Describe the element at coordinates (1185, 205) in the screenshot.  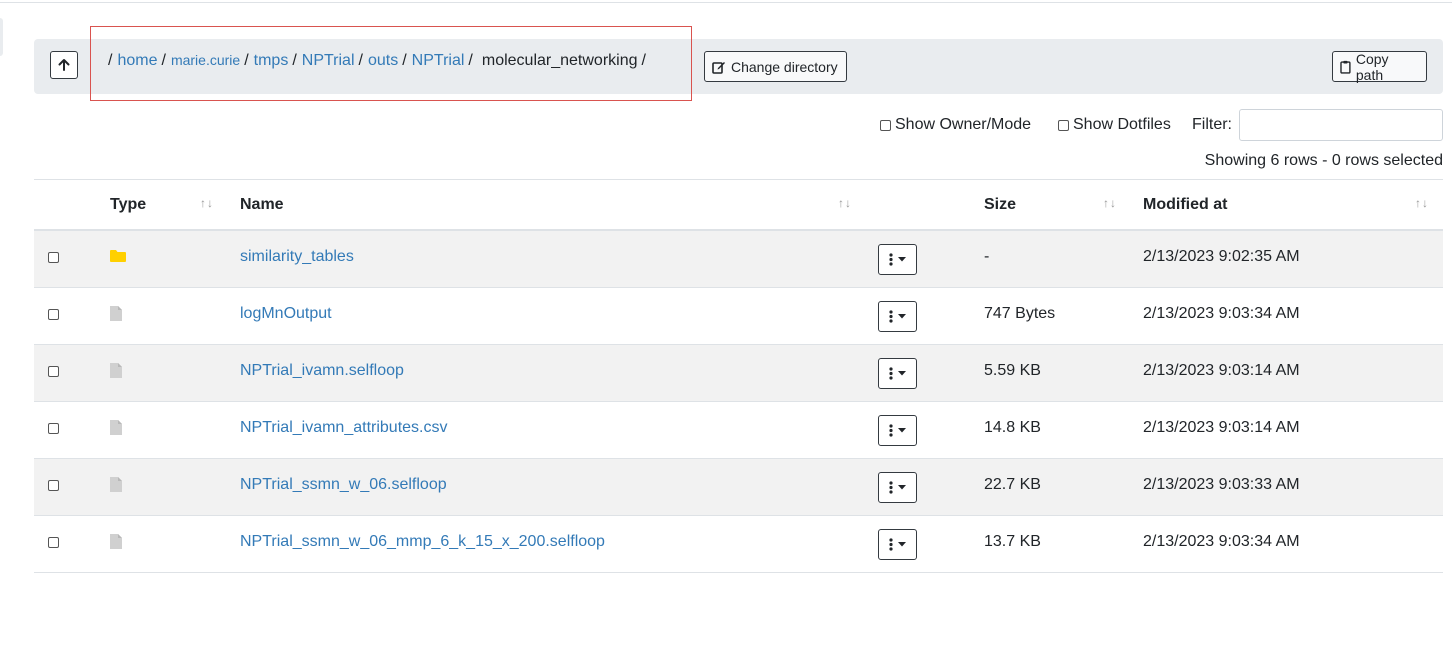
I see `header-modified: Modified at` at that location.